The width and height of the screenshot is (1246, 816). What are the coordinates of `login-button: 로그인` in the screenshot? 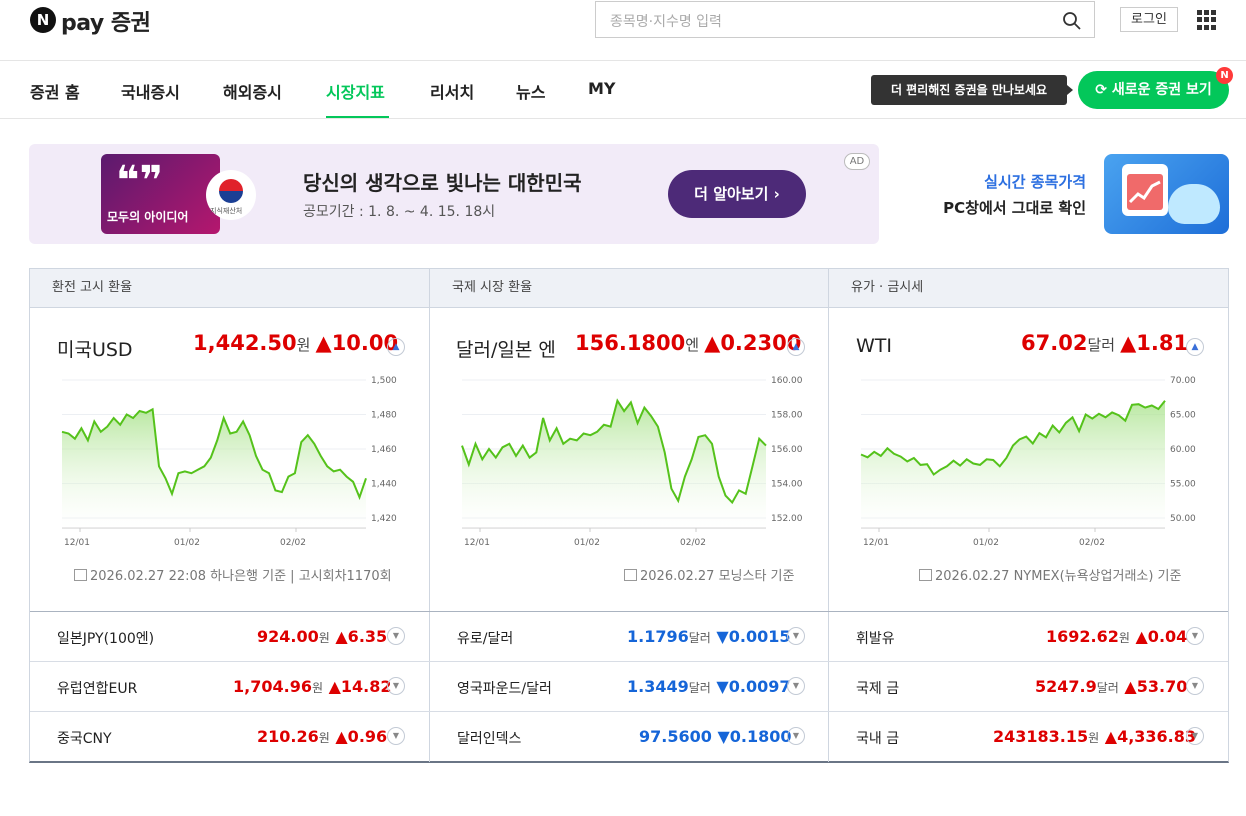 It's located at (1149, 19).